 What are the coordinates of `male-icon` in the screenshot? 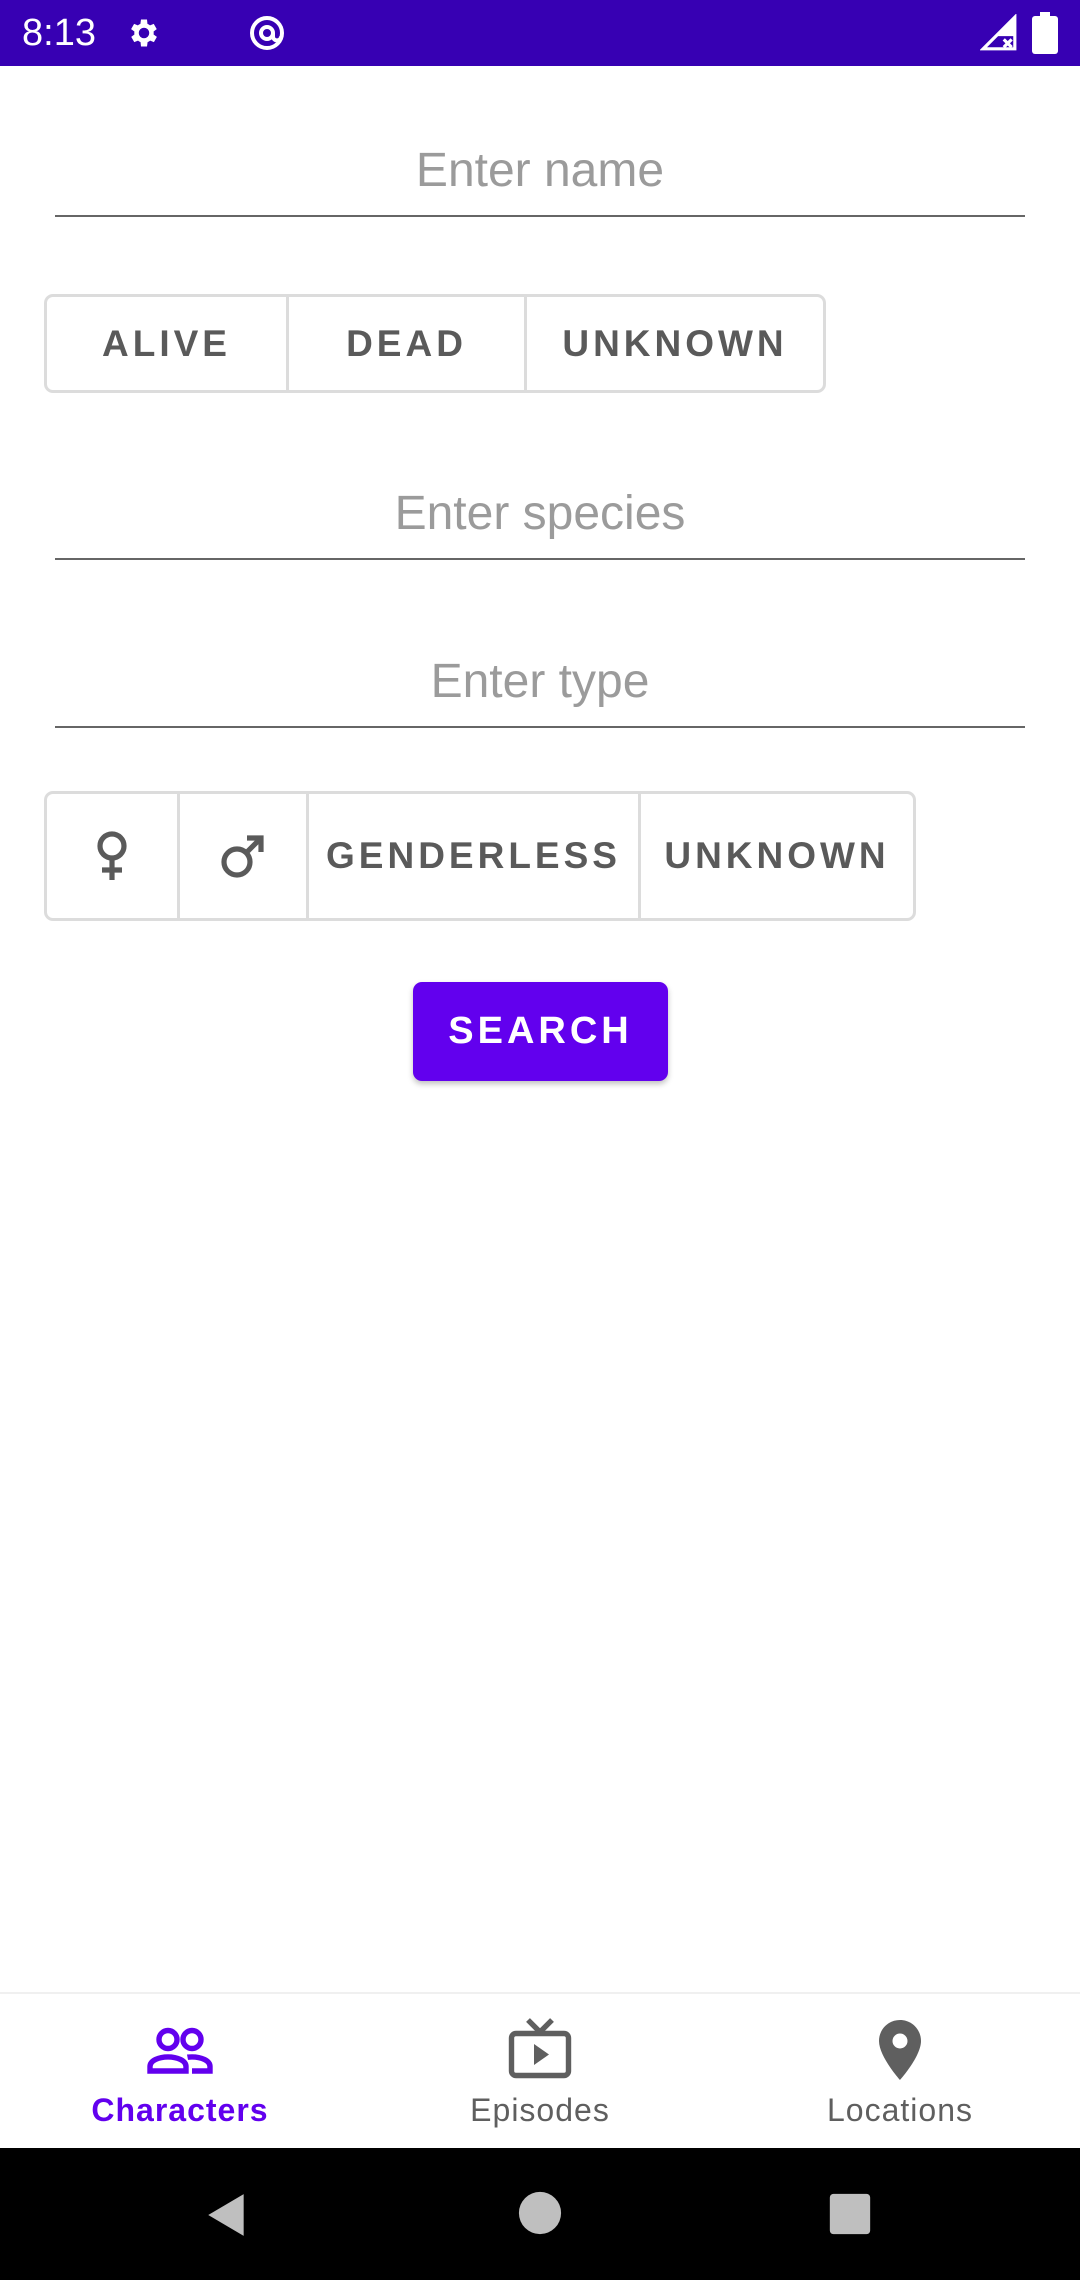 It's located at (242, 856).